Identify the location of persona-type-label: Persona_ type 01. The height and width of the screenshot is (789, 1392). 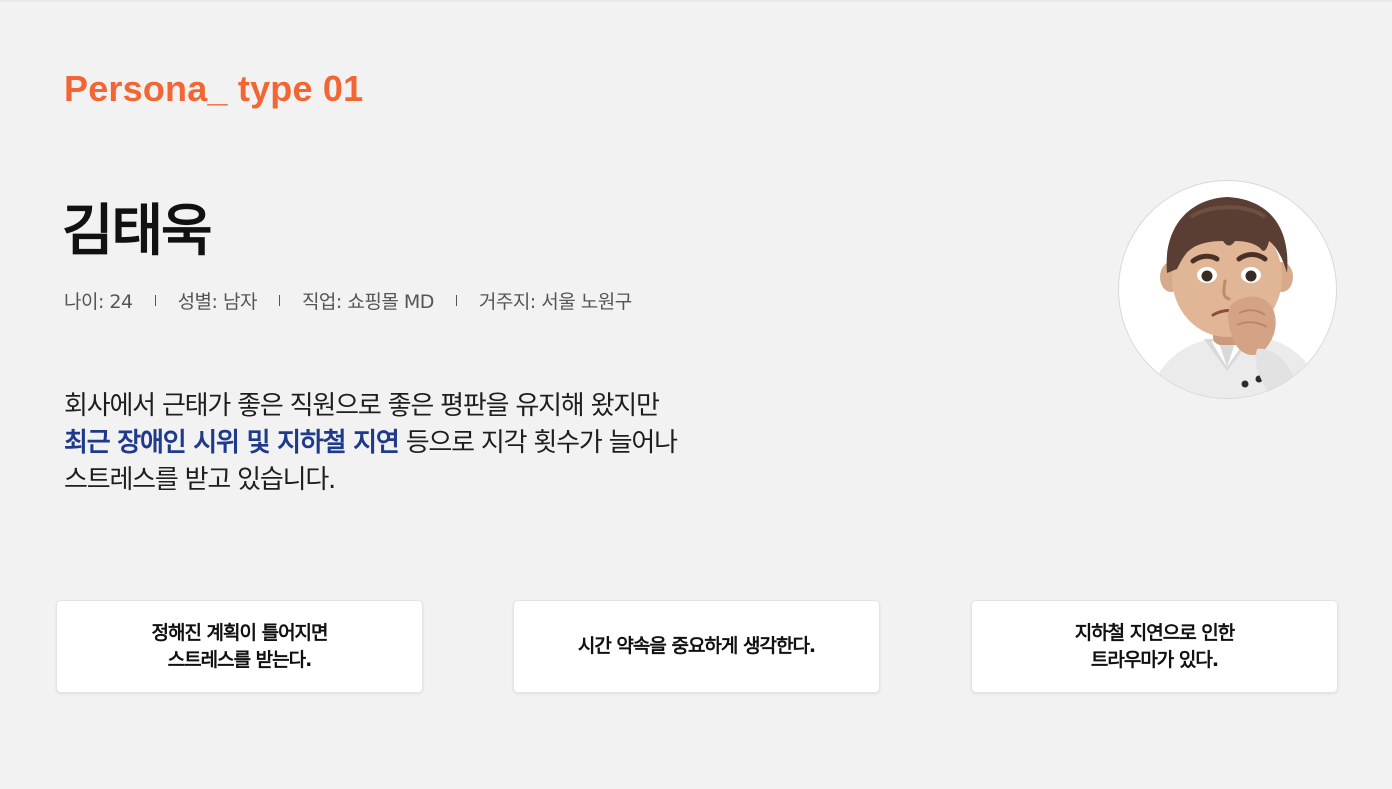
(214, 88).